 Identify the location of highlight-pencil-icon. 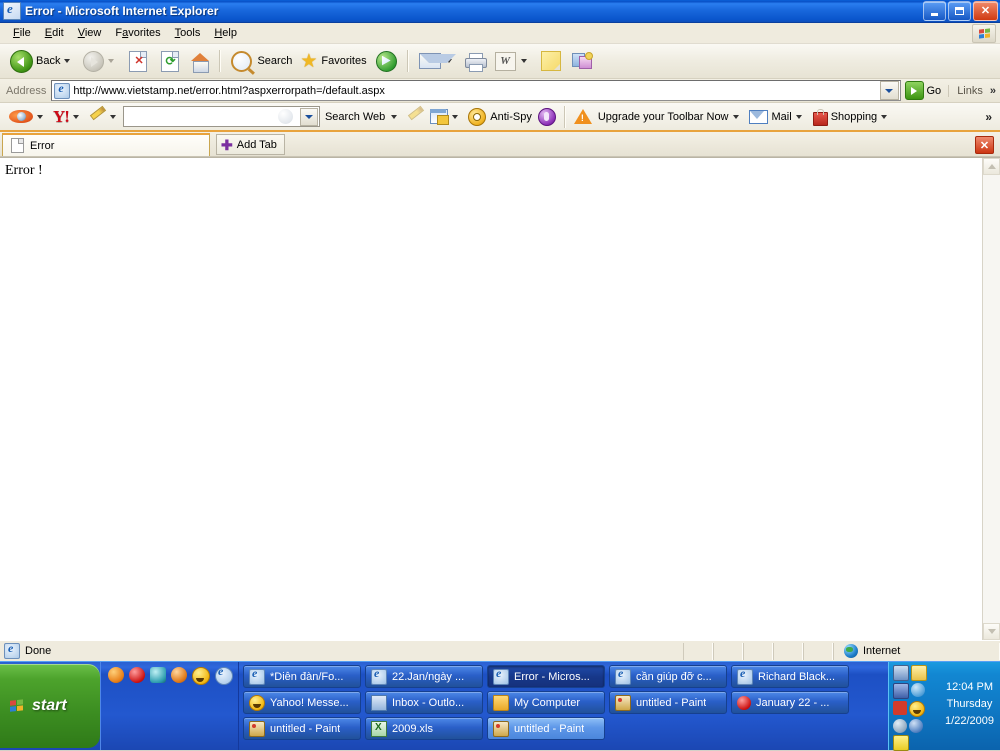
(98, 115).